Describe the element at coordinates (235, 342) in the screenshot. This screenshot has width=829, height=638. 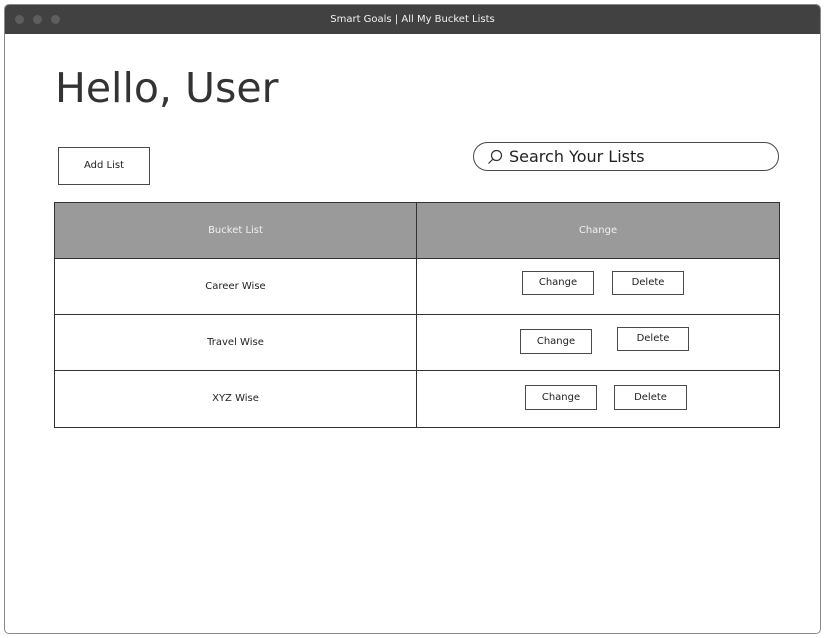
I see `bucket-list-name: Travel Wise` at that location.